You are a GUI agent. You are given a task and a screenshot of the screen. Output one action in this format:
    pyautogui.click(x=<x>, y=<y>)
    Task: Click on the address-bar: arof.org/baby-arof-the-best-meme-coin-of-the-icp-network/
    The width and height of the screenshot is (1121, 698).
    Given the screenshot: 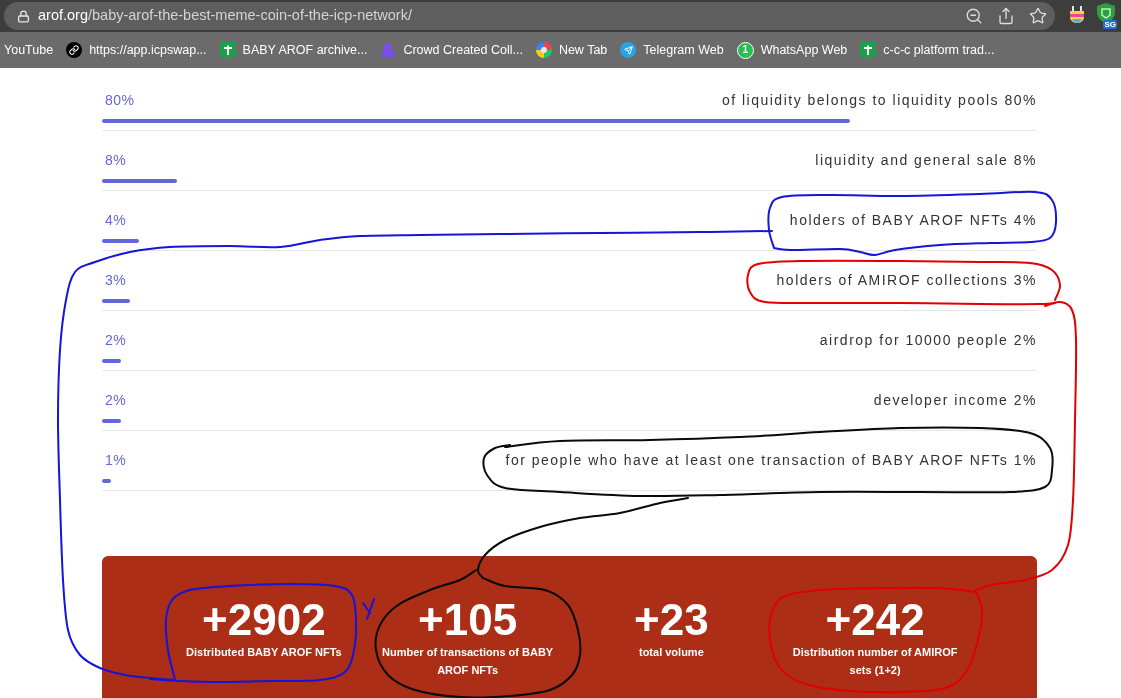 What is the action you would take?
    pyautogui.click(x=529, y=16)
    